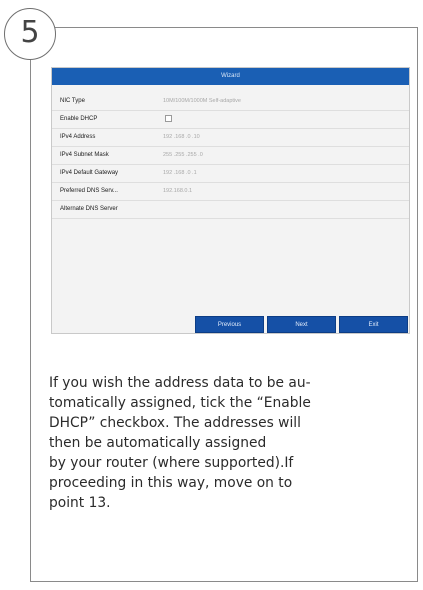  I want to click on instruction-line: If you wish the address data to be au-, so click(180, 383).